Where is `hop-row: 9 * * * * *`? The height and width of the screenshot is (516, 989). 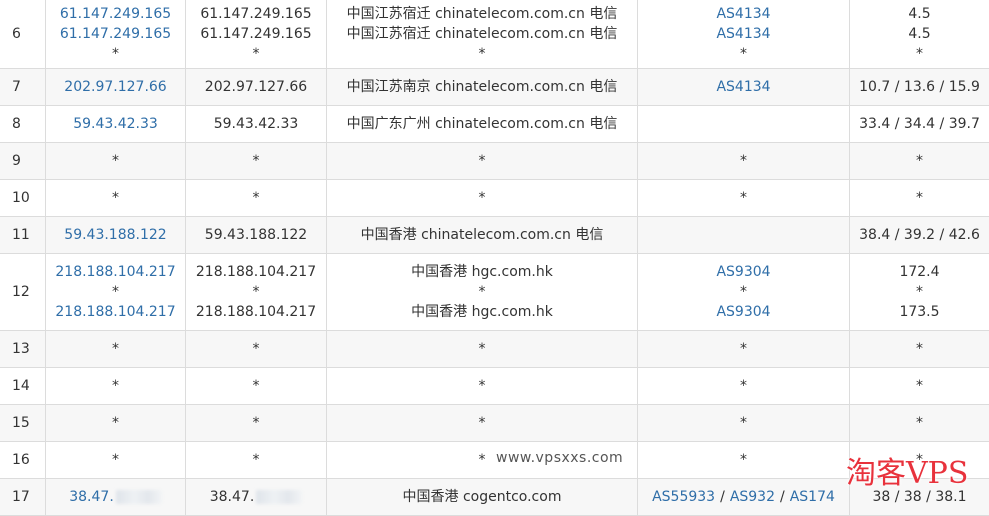 hop-row: 9 * * * * * is located at coordinates (494, 161).